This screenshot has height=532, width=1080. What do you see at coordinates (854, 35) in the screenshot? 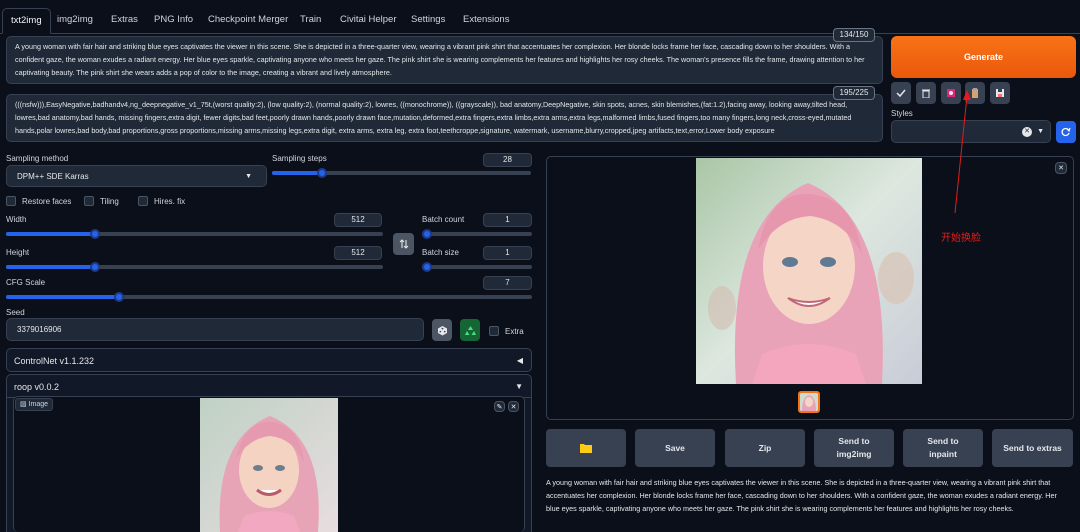
I see `prompt-token-counter: 134/150` at bounding box center [854, 35].